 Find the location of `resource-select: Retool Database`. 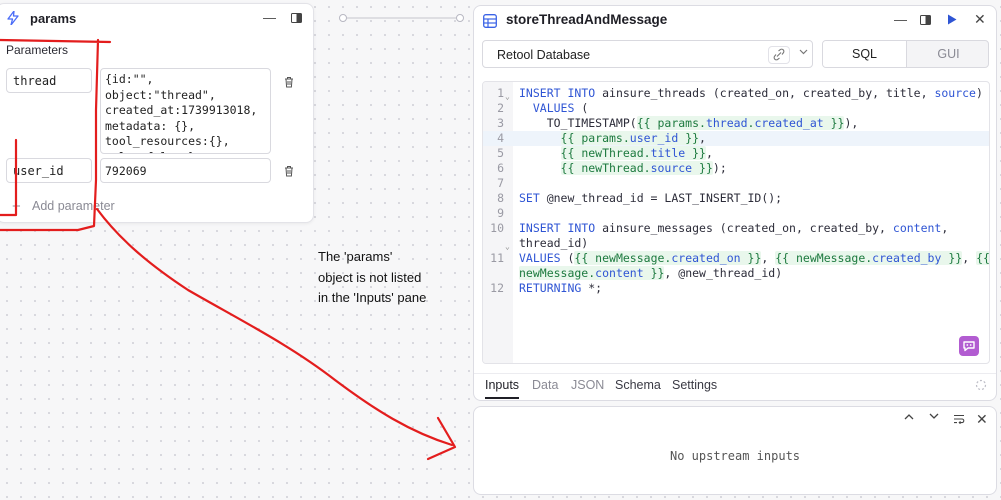

resource-select: Retool Database is located at coordinates (647, 54).